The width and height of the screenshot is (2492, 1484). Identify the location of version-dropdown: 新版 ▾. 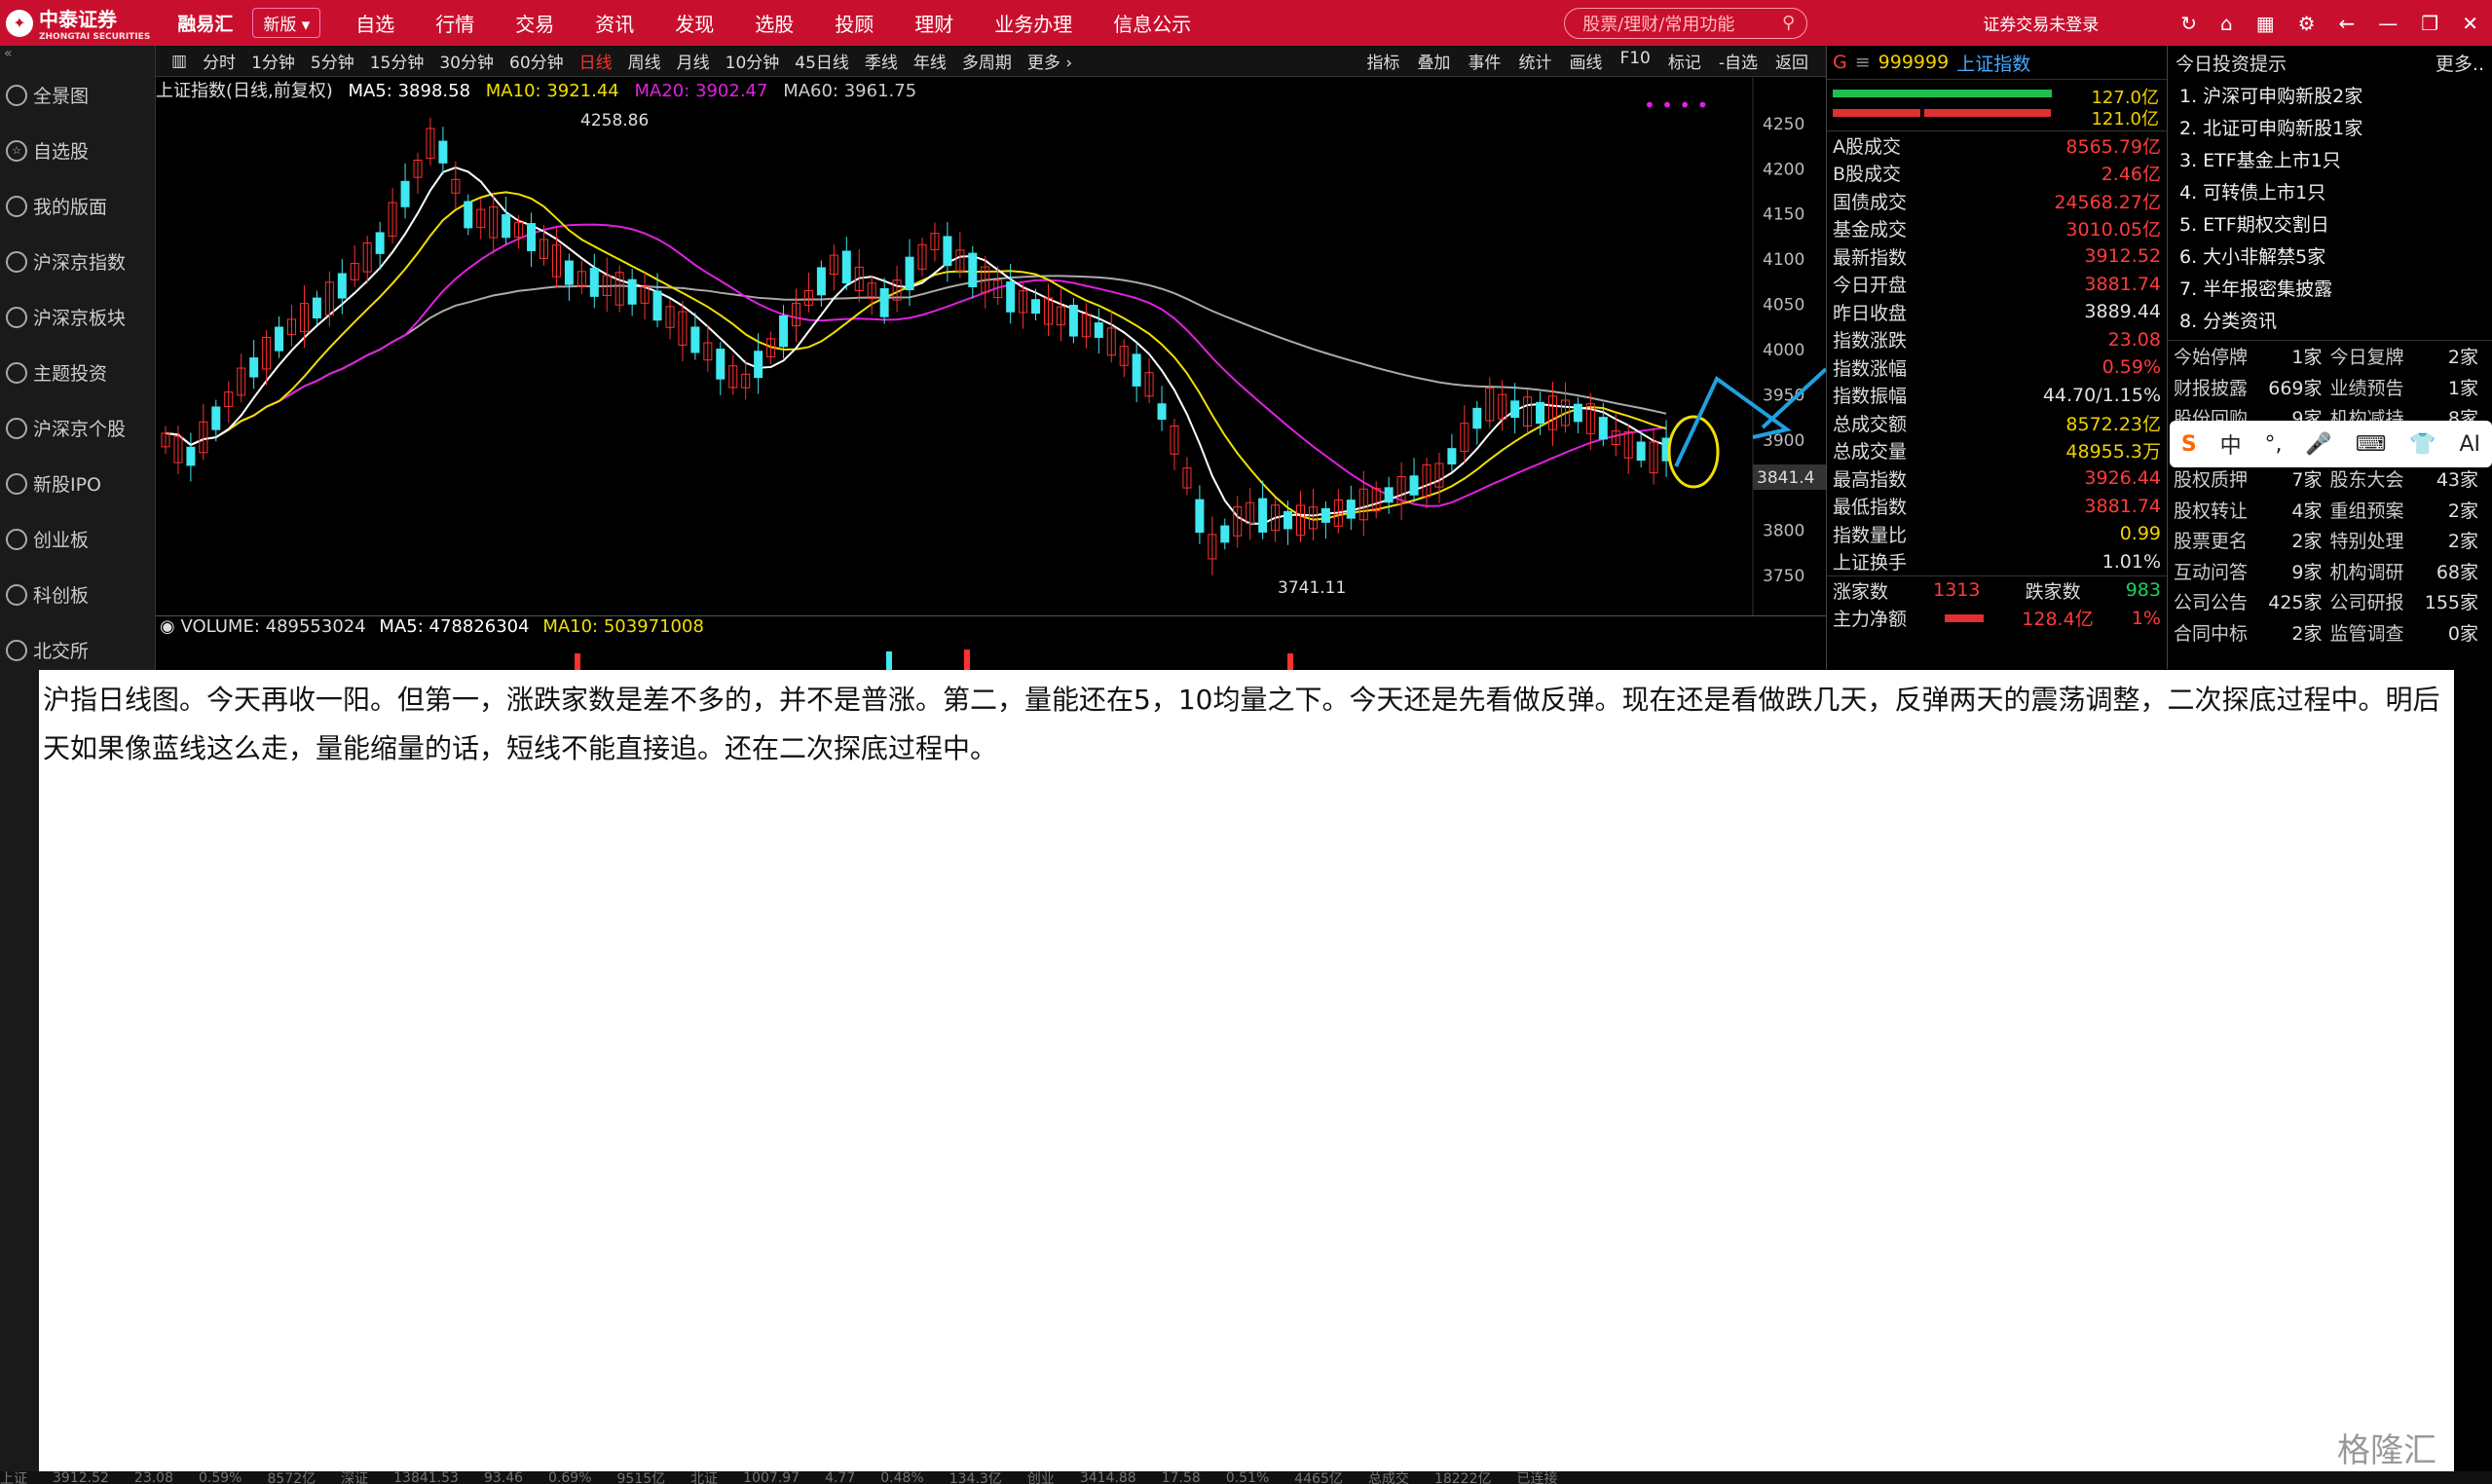
(286, 23).